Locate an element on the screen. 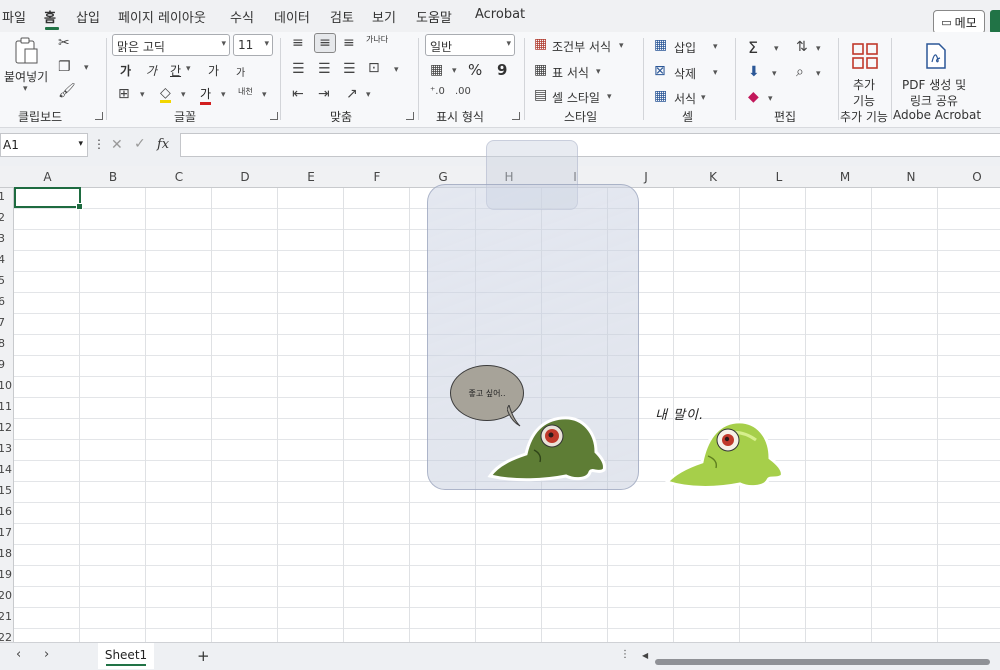 The image size is (1000, 670). menu-help: 도움말 is located at coordinates (434, 16).